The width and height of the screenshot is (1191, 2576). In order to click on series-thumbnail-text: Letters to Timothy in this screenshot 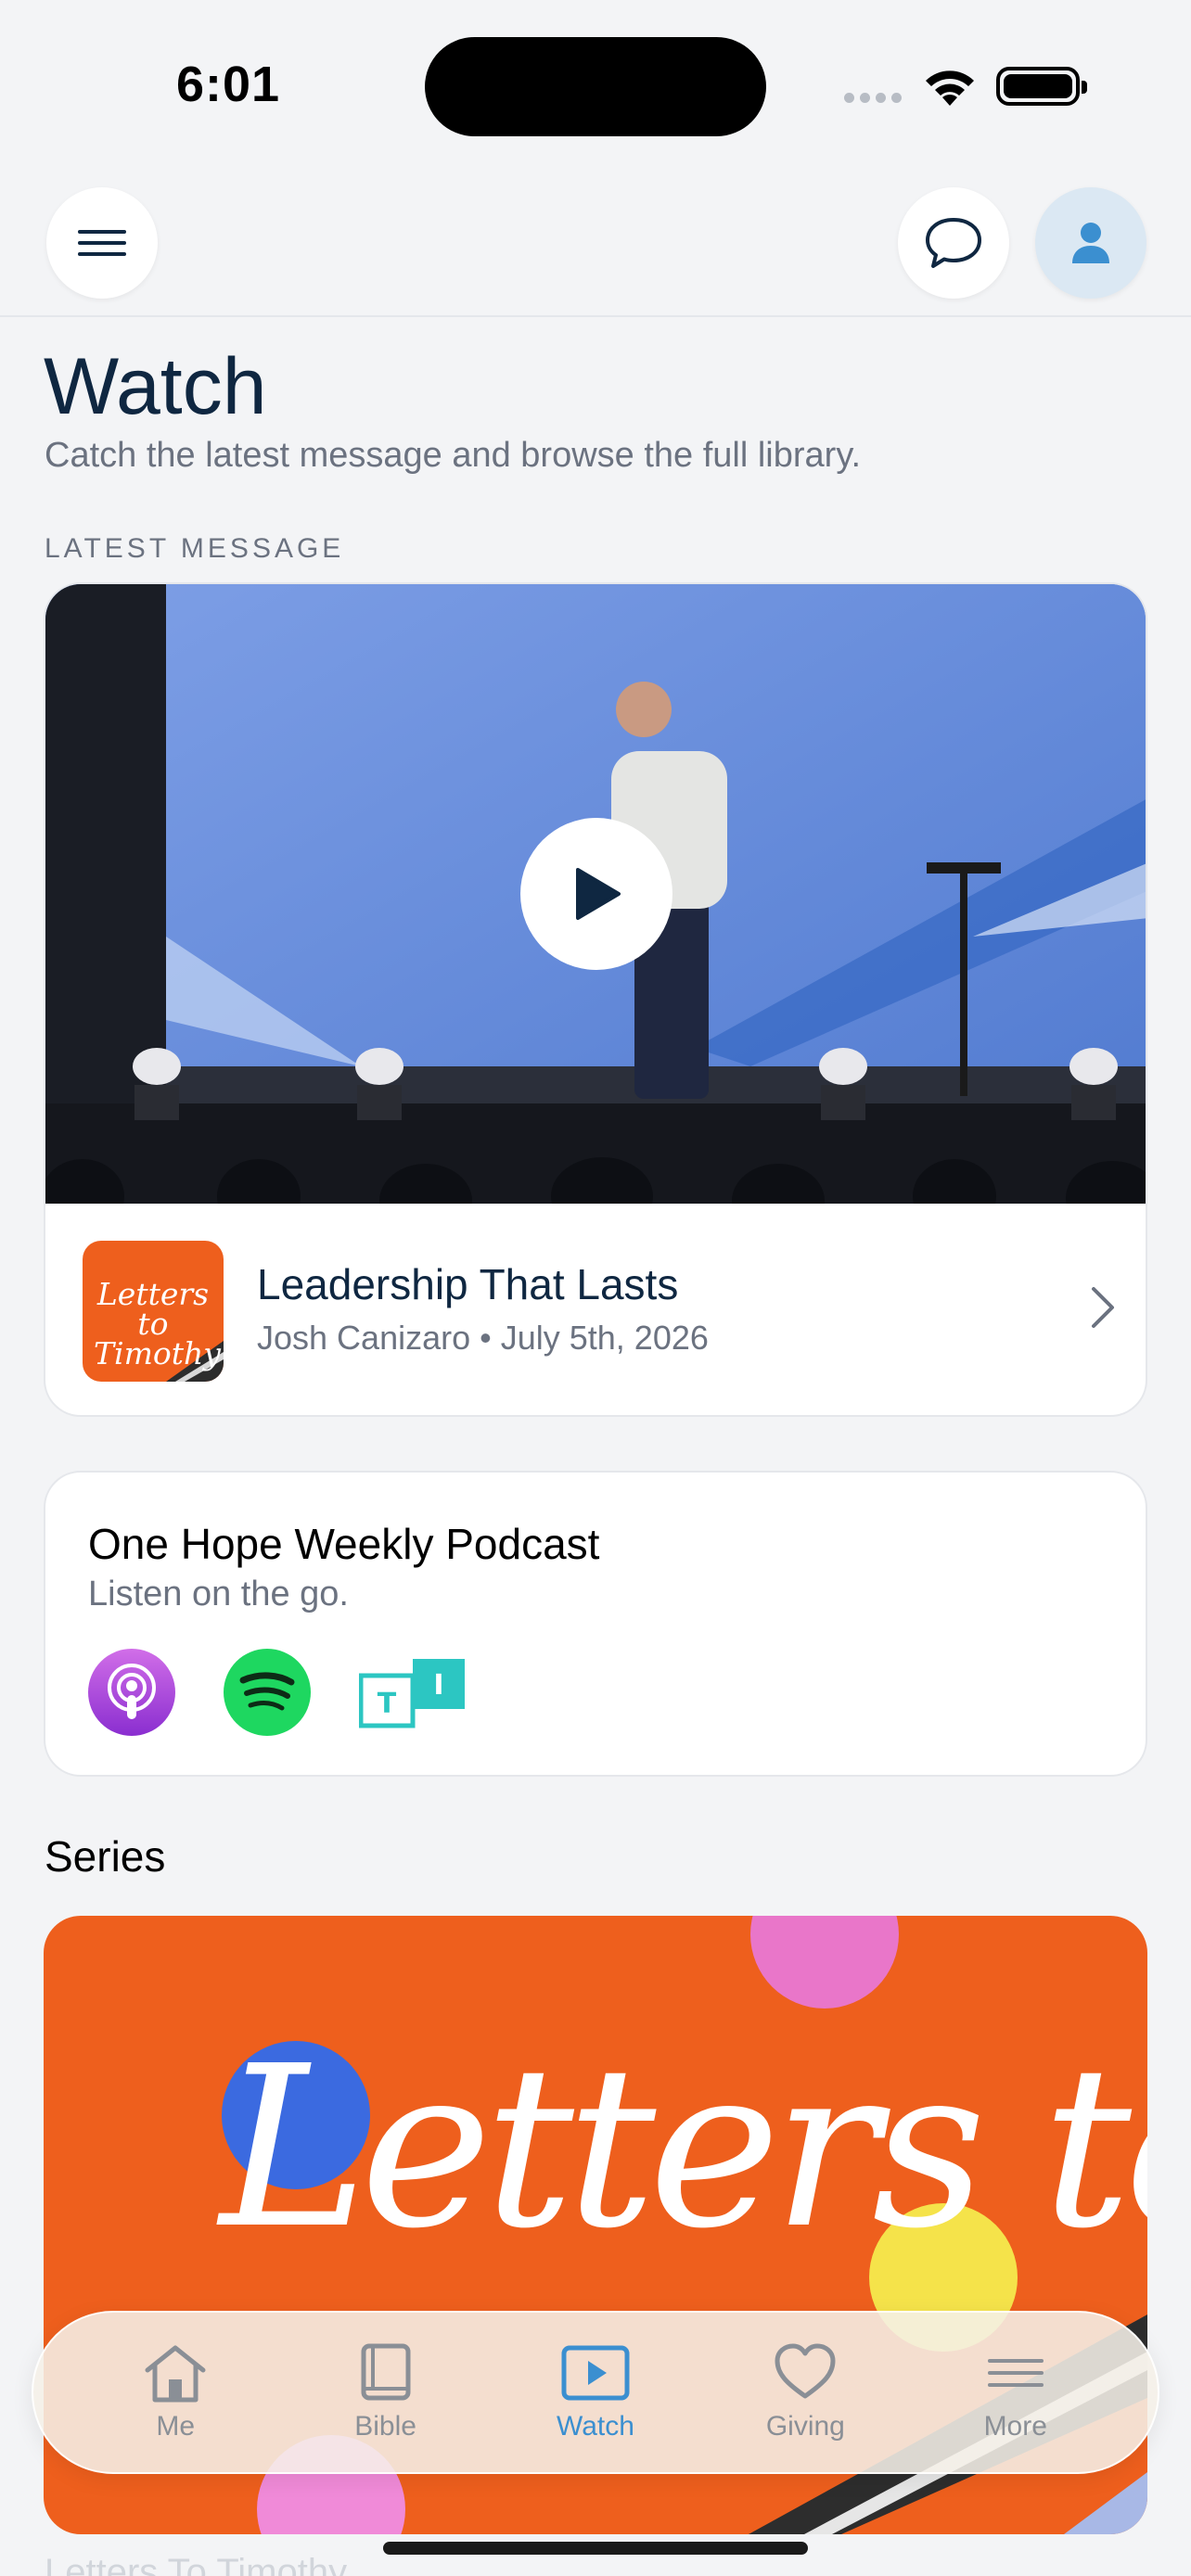, I will do `click(157, 1324)`.